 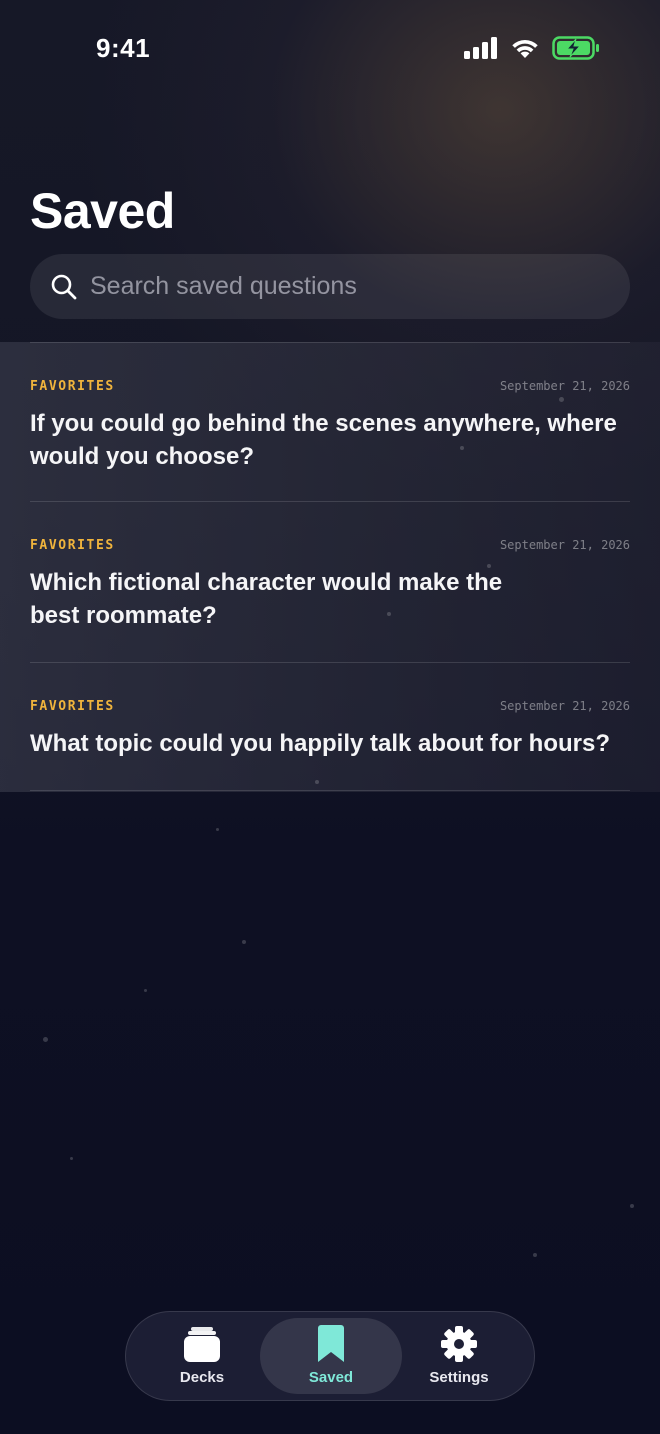 I want to click on status-time: 9:41, so click(x=123, y=48).